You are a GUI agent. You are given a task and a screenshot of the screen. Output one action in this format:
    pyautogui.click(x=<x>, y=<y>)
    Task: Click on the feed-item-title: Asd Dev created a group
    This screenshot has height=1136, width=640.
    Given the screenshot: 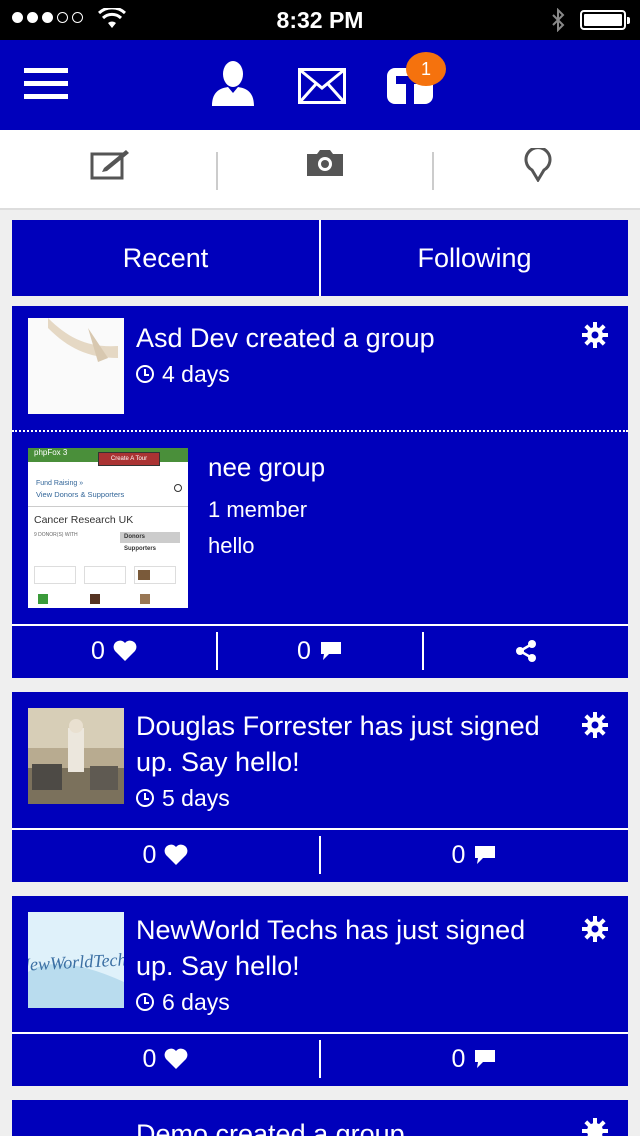 What is the action you would take?
    pyautogui.click(x=351, y=338)
    